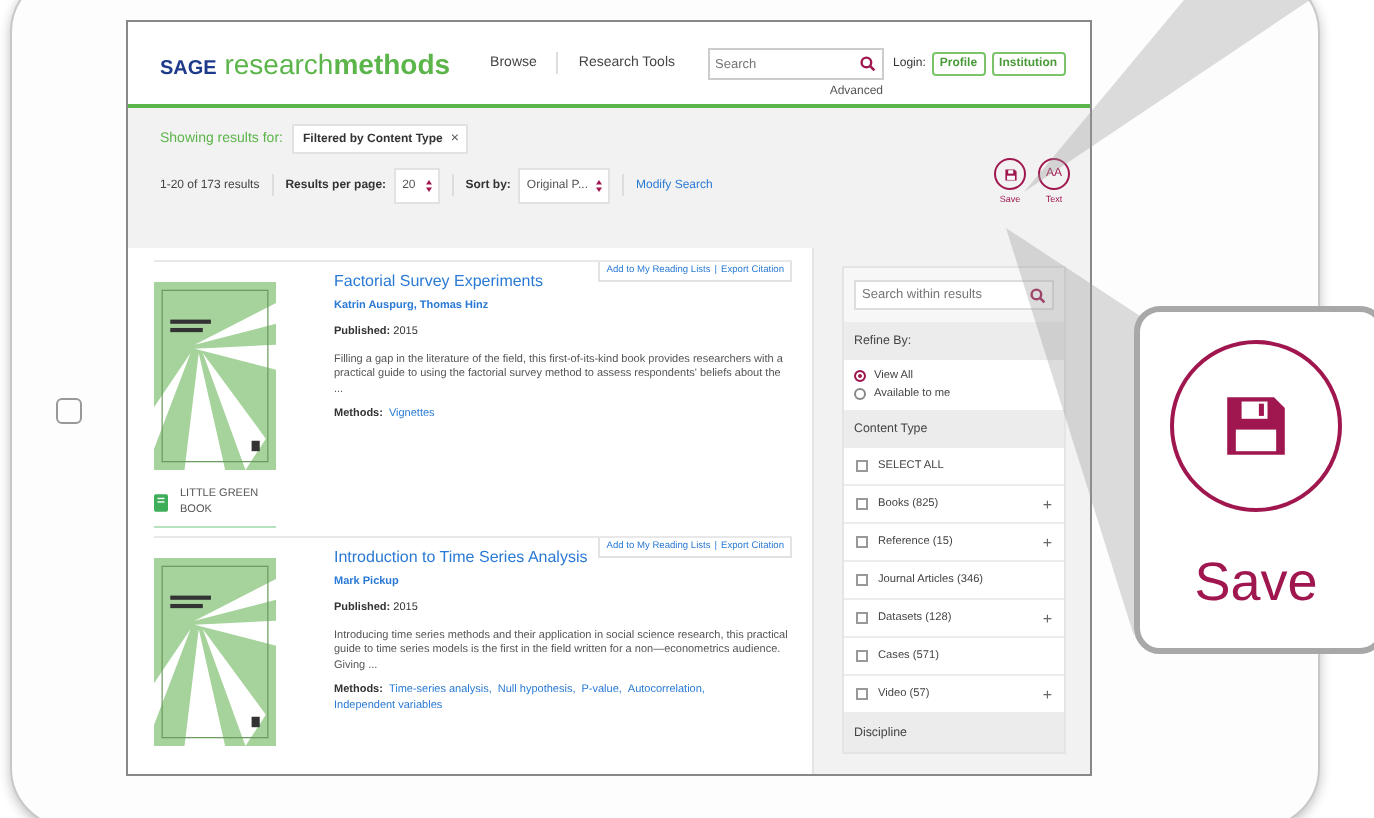  I want to click on book-icon, so click(161, 502).